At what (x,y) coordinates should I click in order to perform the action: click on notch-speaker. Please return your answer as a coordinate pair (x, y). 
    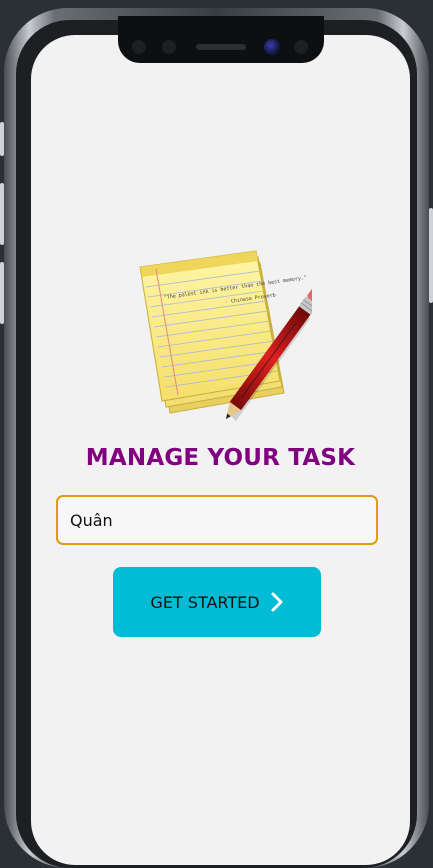
    Looking at the image, I should click on (221, 47).